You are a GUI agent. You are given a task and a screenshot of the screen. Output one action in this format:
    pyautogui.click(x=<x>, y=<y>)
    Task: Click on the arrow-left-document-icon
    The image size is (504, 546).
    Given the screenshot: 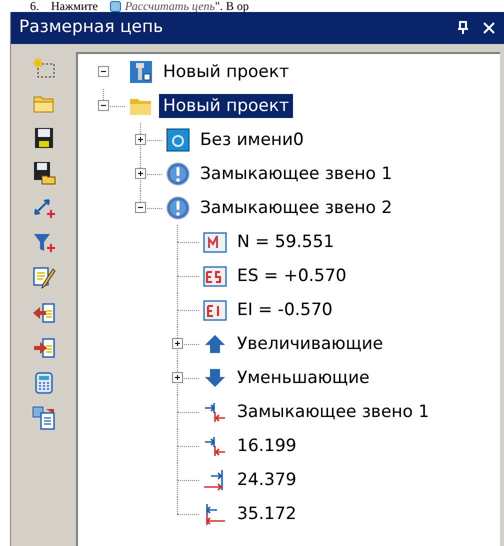 What is the action you would take?
    pyautogui.click(x=44, y=313)
    